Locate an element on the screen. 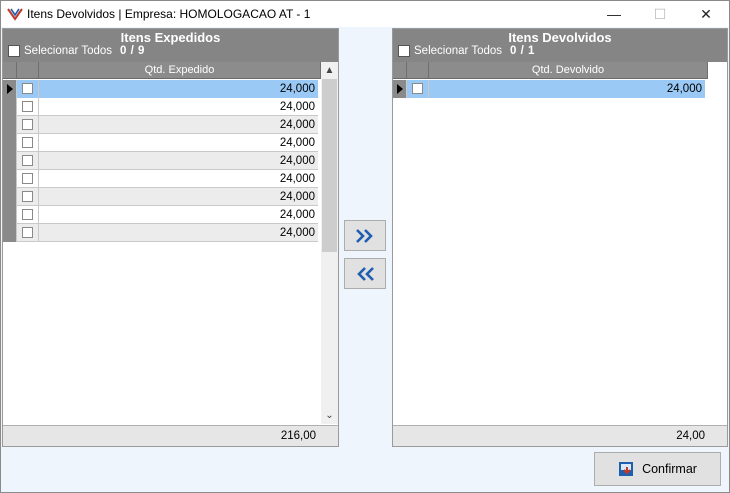 The width and height of the screenshot is (730, 493). expedited-panel-header: Itens Expedidos Selecionar Todos 0 / 9 is located at coordinates (170, 45).